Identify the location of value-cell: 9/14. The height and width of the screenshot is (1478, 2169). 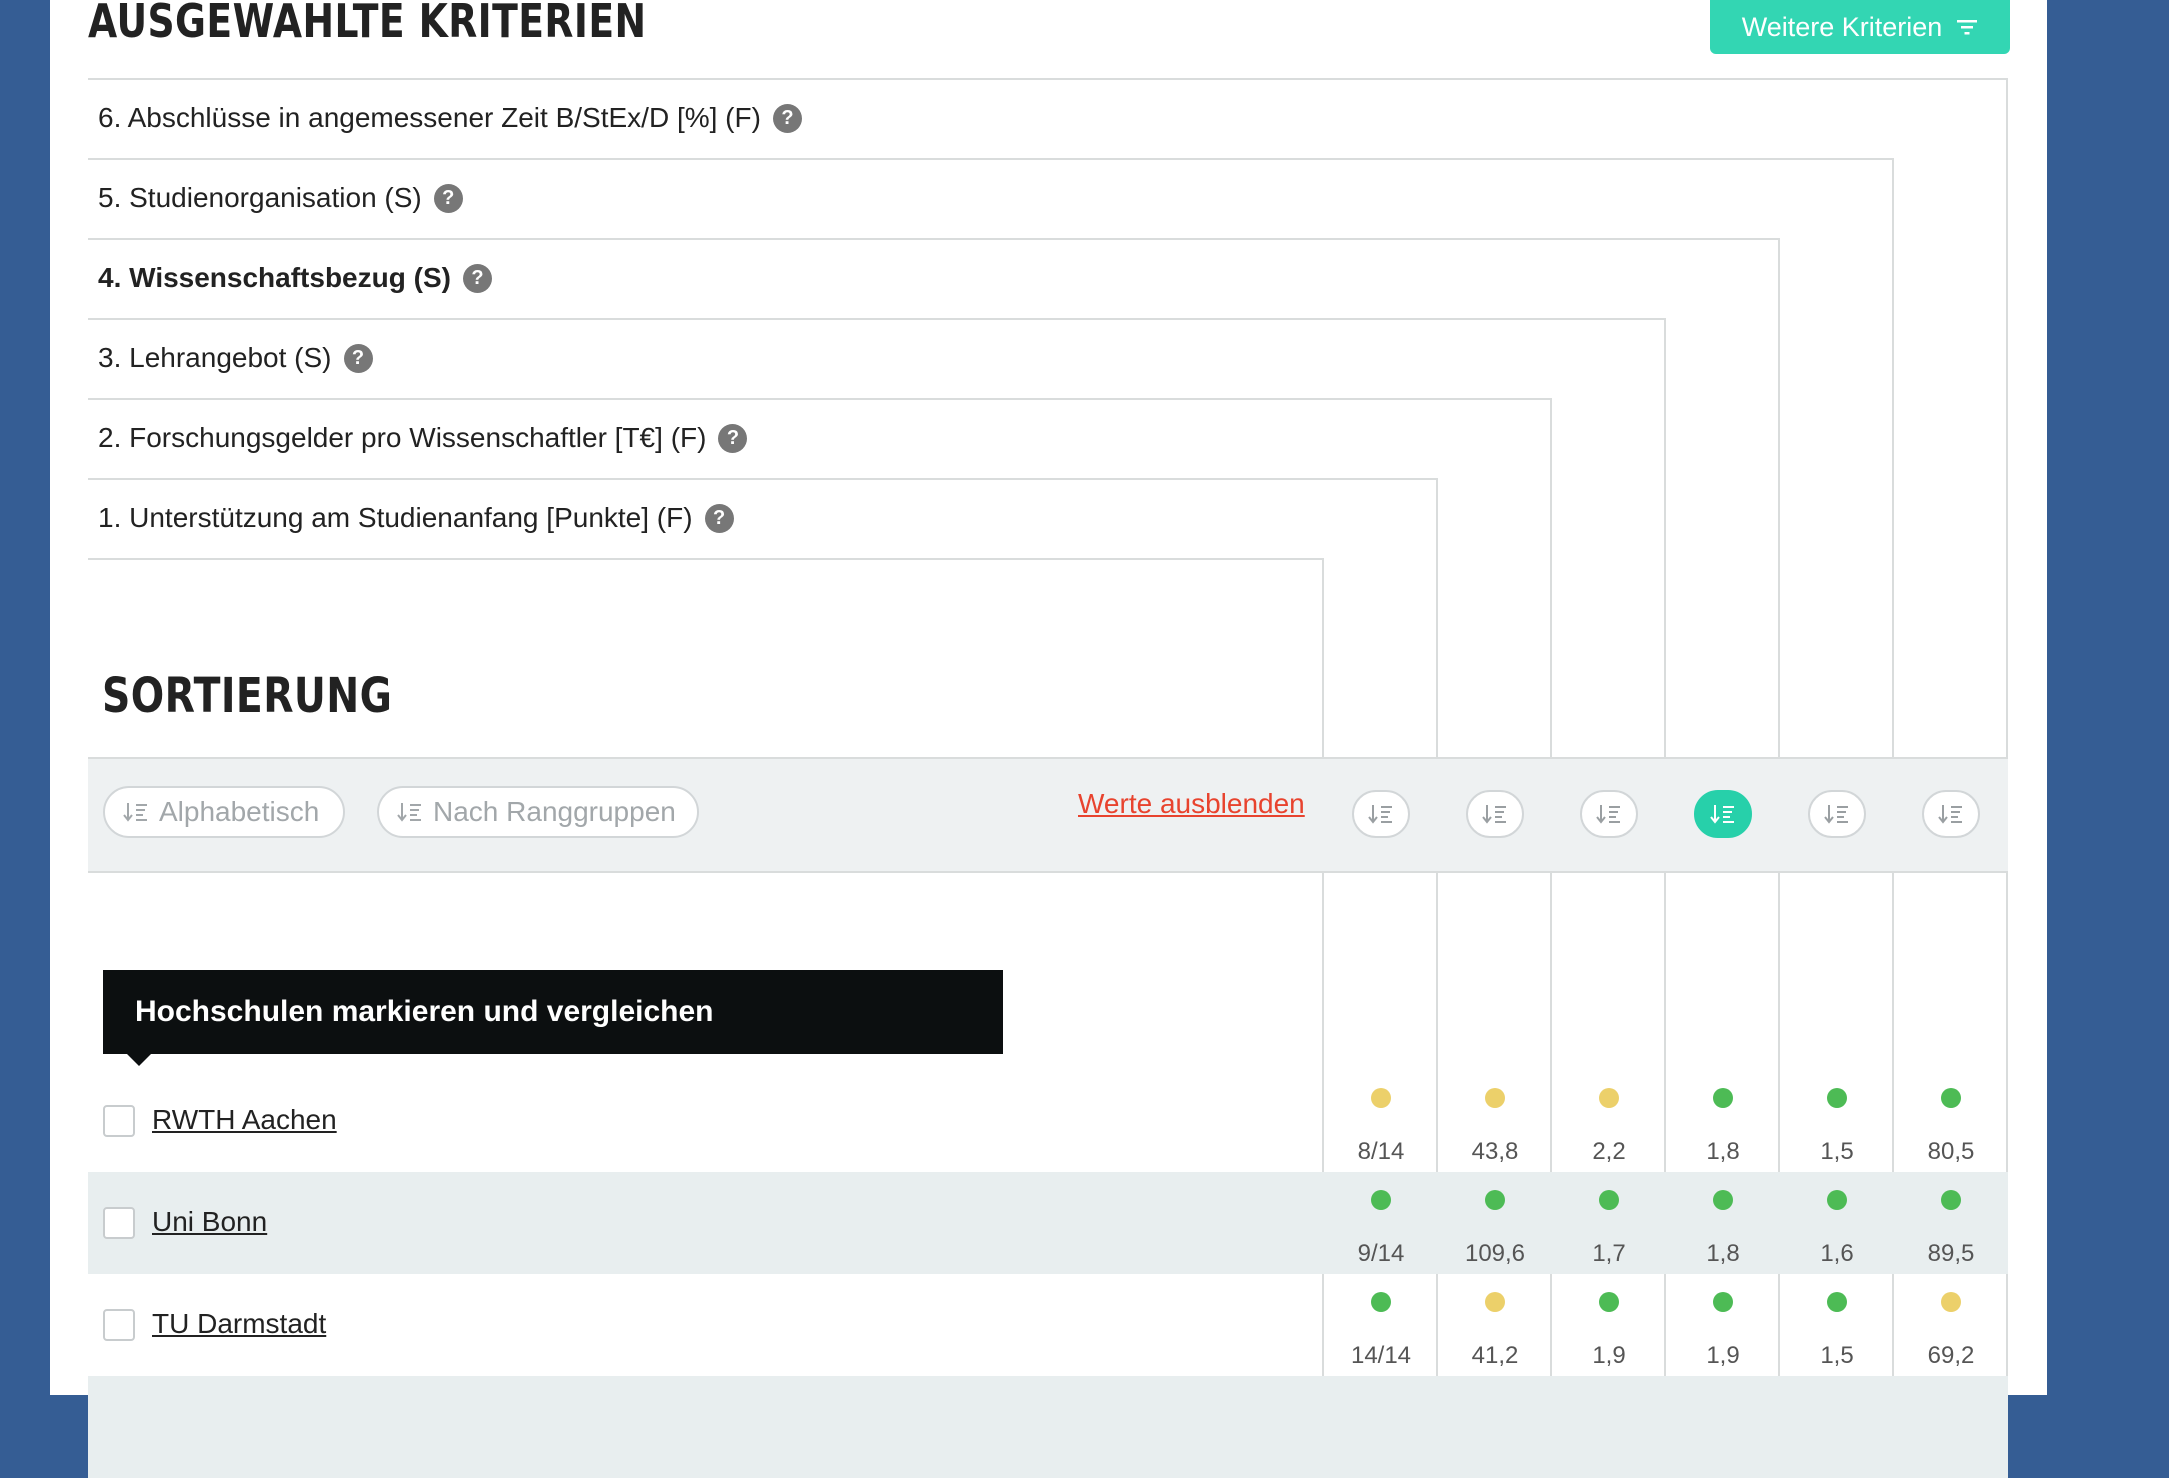
(1381, 1229).